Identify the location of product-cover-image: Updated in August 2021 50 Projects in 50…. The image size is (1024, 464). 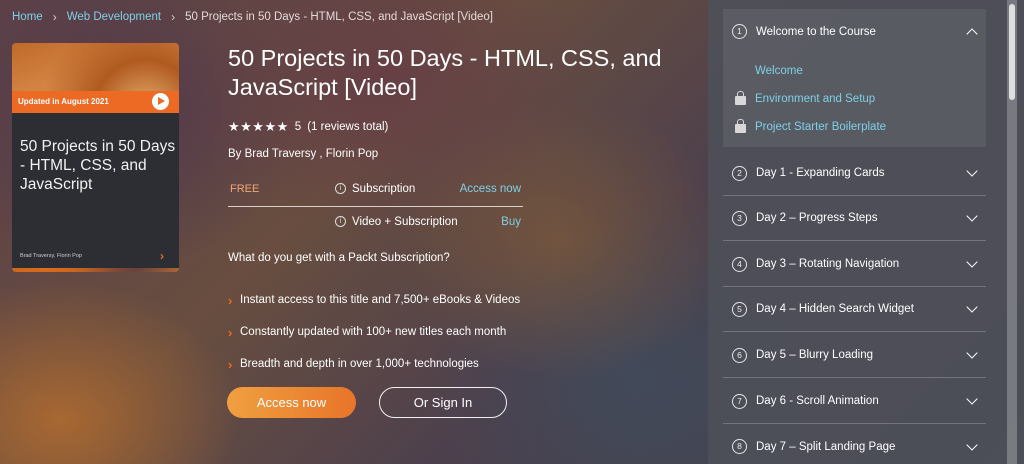
(95, 157).